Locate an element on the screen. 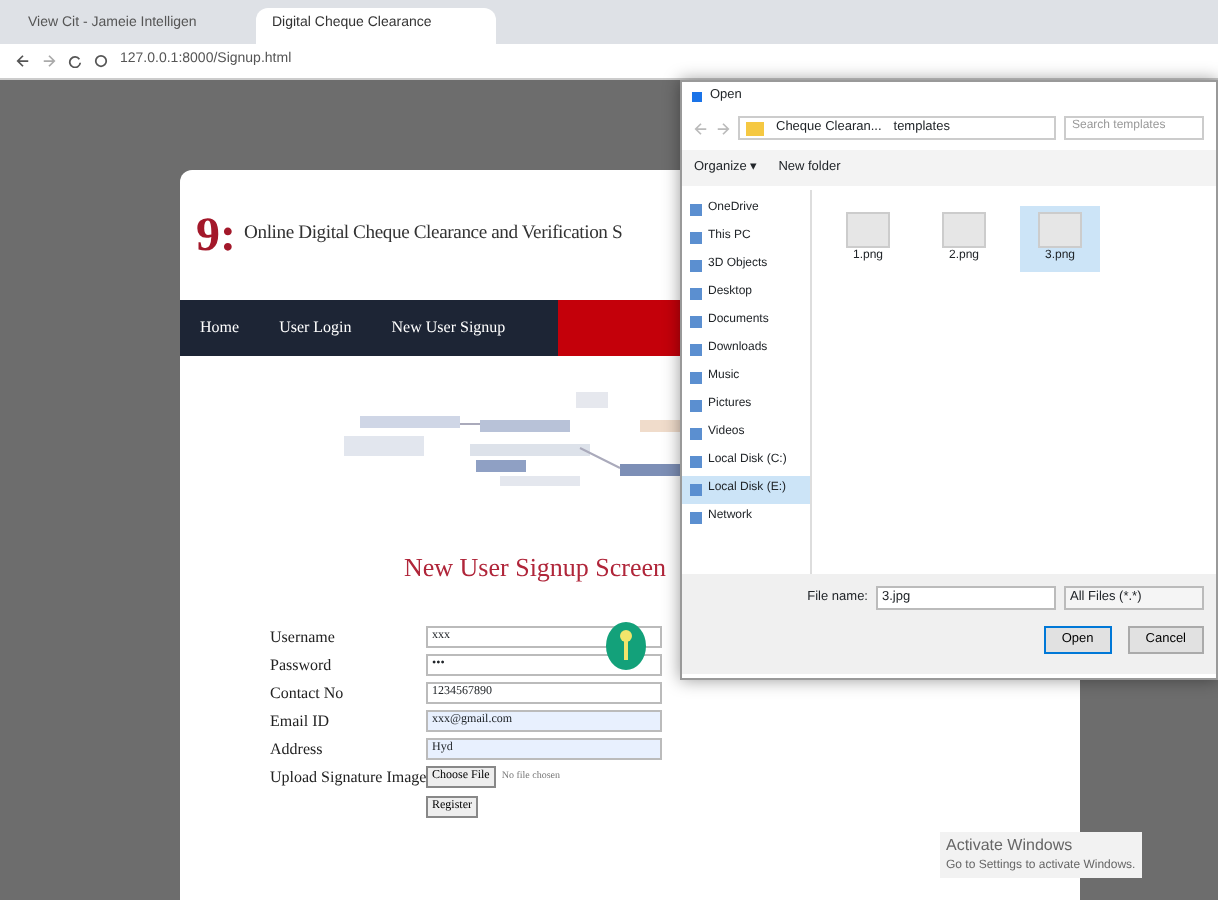  field-label: Email ID is located at coordinates (301, 721).